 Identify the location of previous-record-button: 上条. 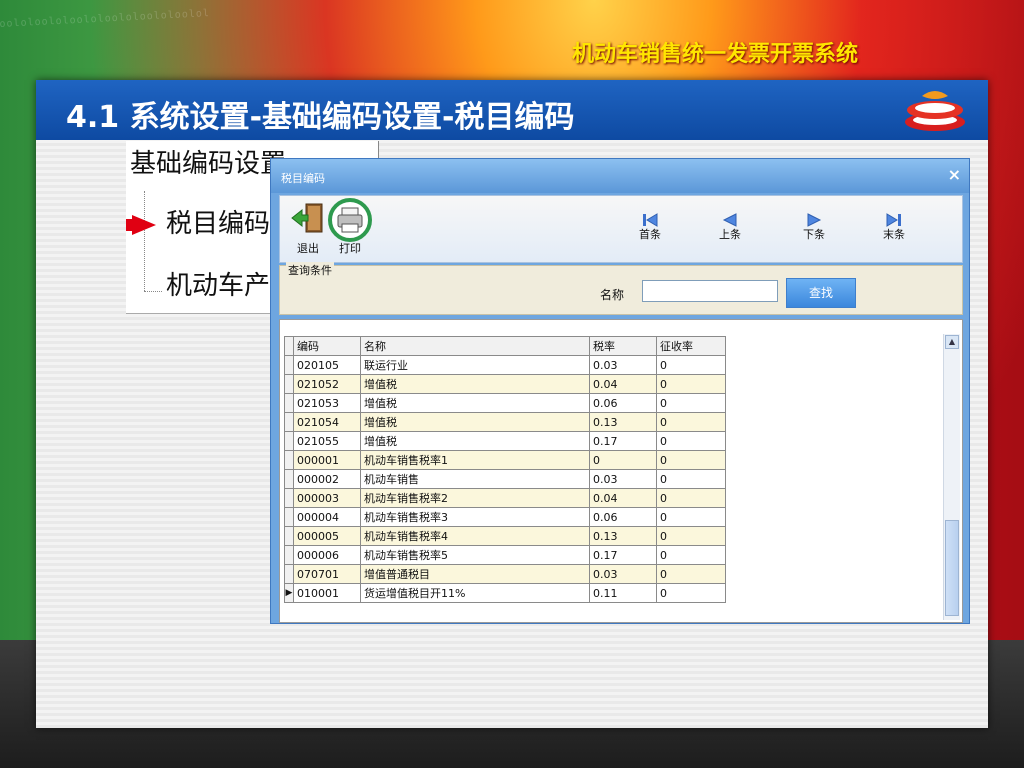
(730, 229).